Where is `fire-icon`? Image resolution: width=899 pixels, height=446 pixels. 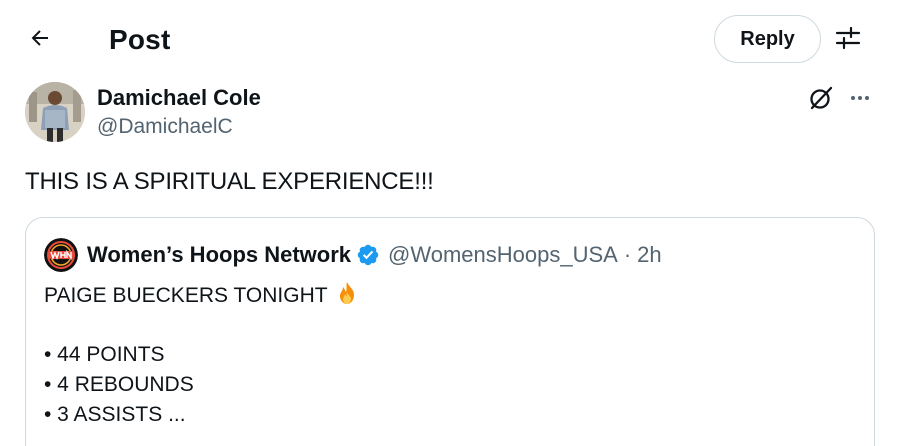 fire-icon is located at coordinates (347, 297).